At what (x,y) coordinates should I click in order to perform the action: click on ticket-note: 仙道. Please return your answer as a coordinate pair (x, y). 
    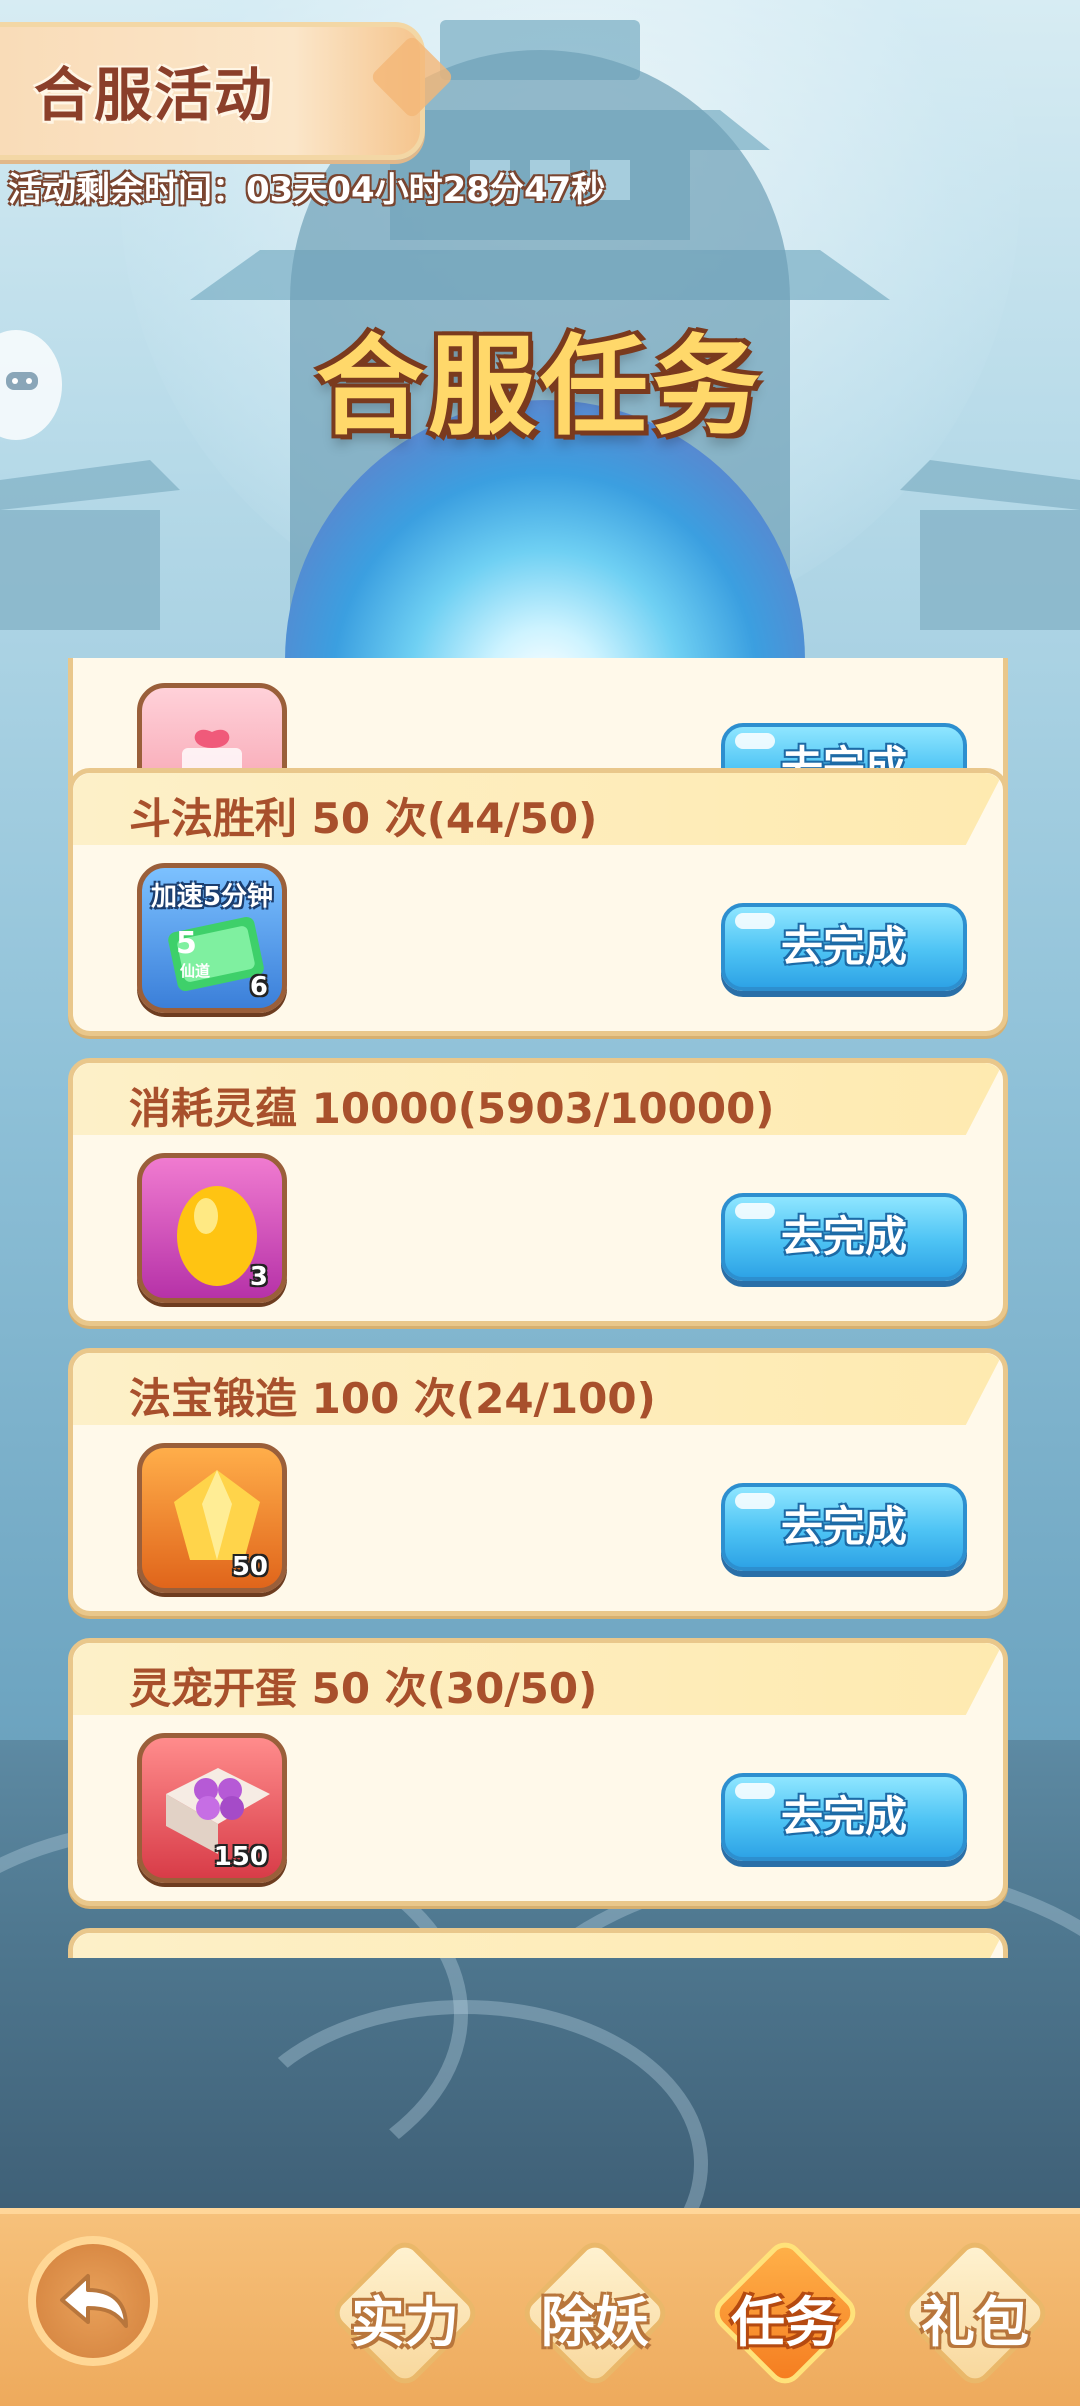
    Looking at the image, I should click on (195, 971).